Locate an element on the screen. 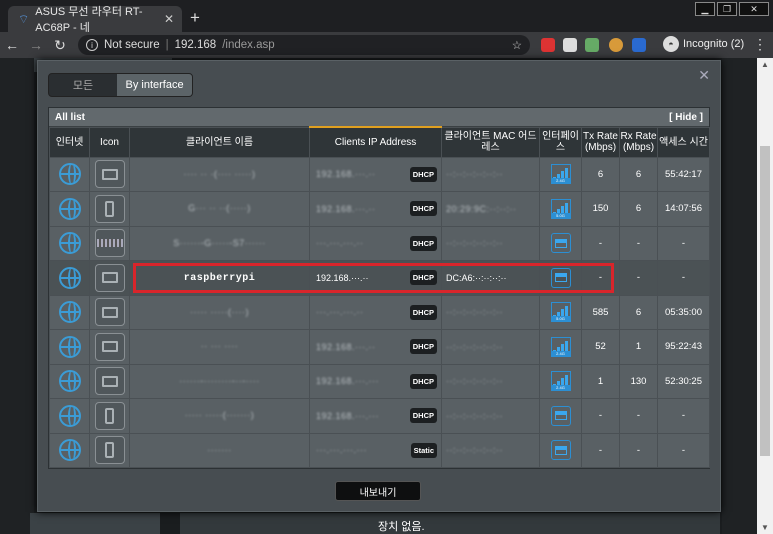 This screenshot has height=534, width=773. page-scrollbar: ▲ ▼ is located at coordinates (765, 296).